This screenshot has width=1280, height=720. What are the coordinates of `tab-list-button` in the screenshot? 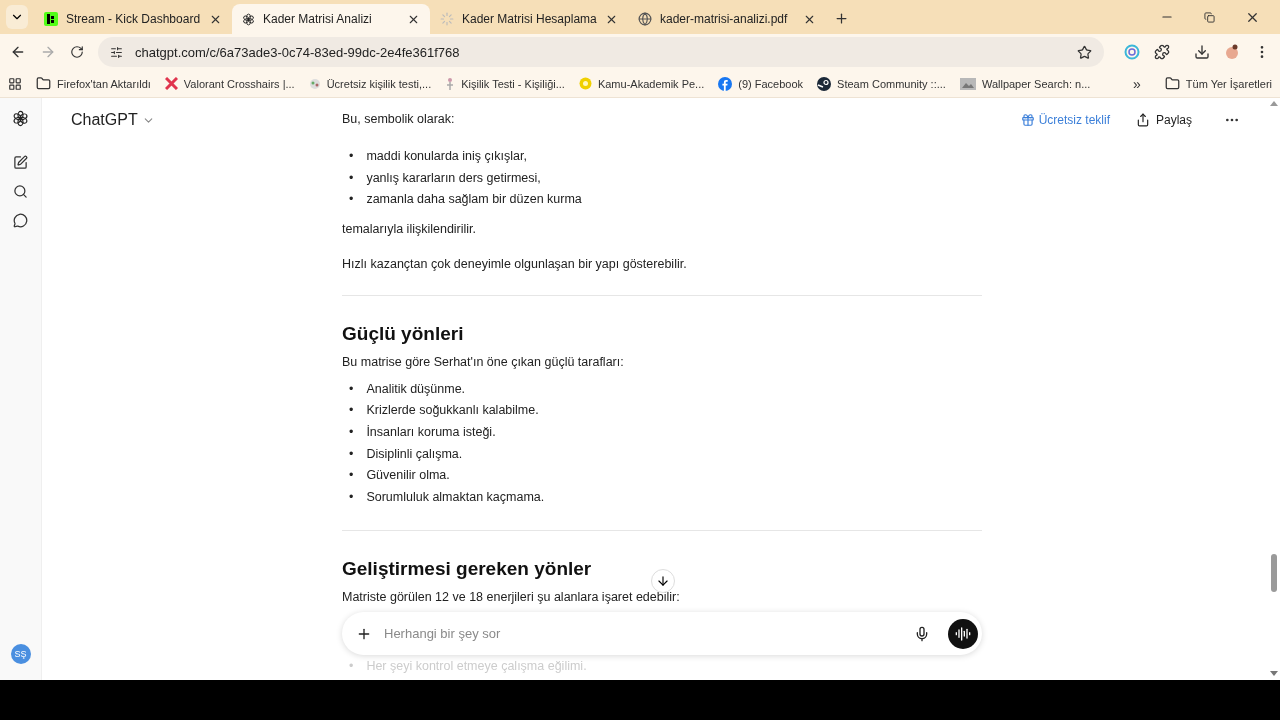 It's located at (17, 17).